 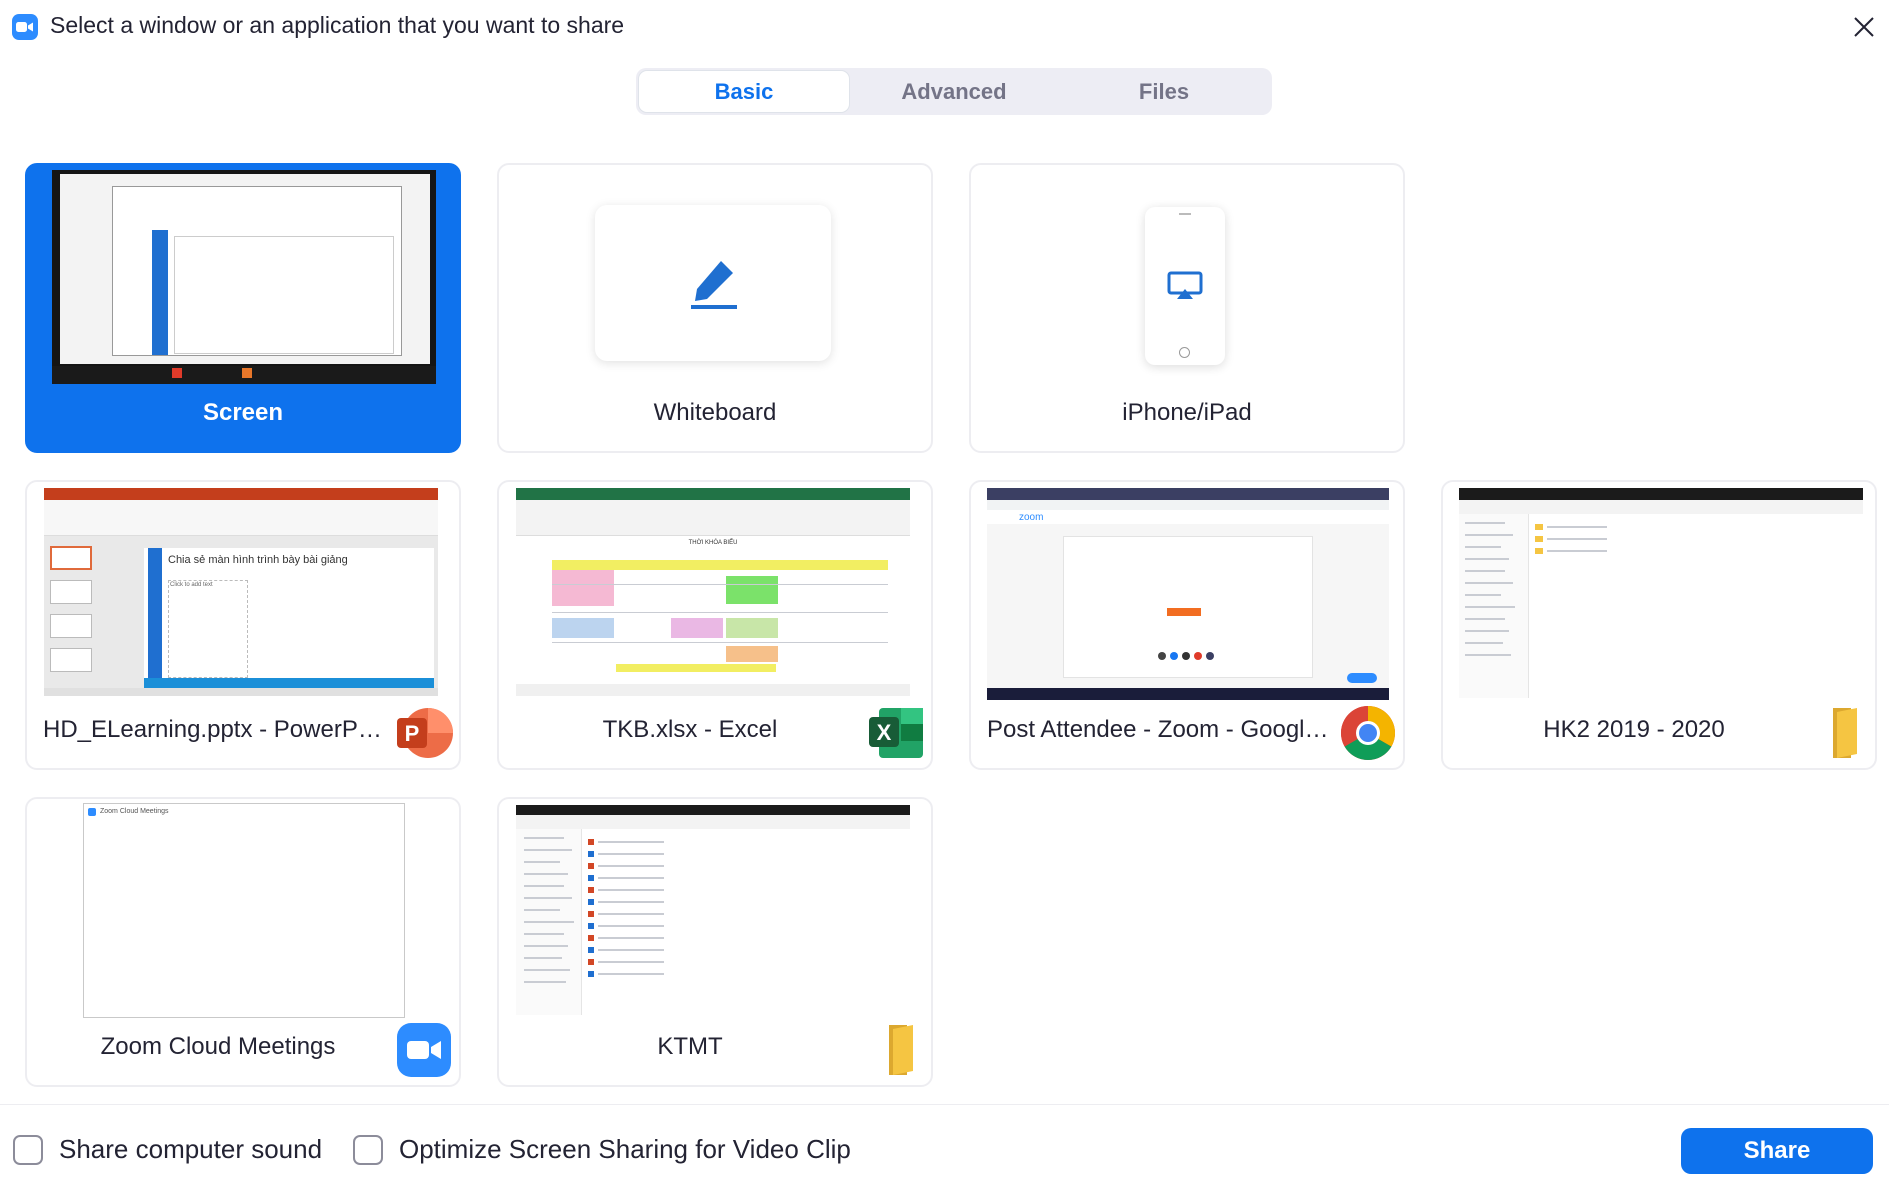 What do you see at coordinates (134, 811) in the screenshot?
I see `window-title: Zoom Cloud Meetings` at bounding box center [134, 811].